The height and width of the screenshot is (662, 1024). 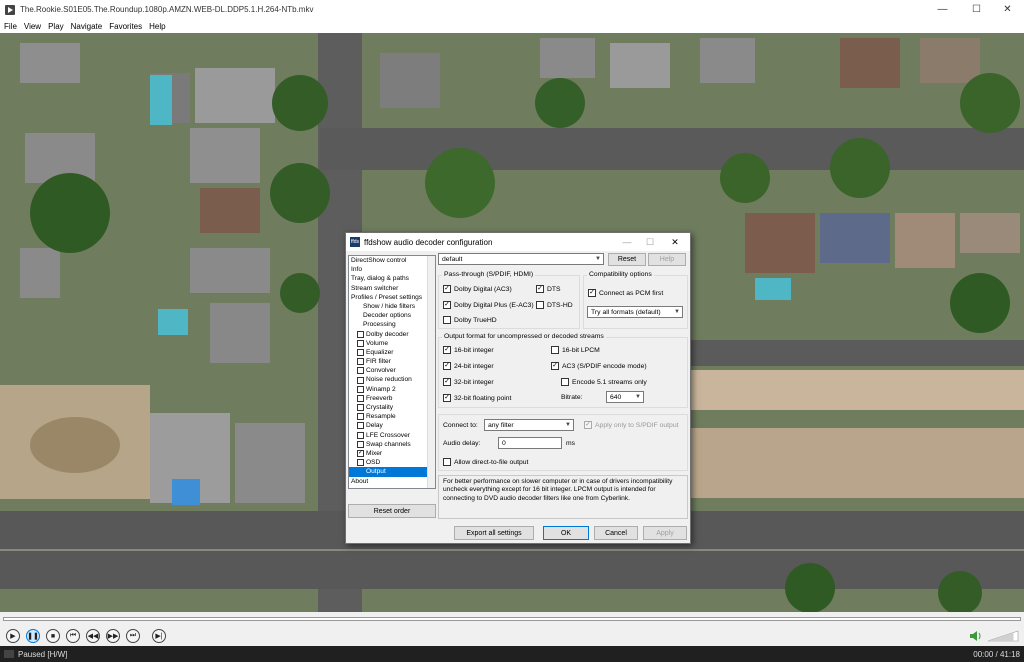 What do you see at coordinates (485, 462) in the screenshot?
I see `direct-output-checkbox: Allow direct-to-file output` at bounding box center [485, 462].